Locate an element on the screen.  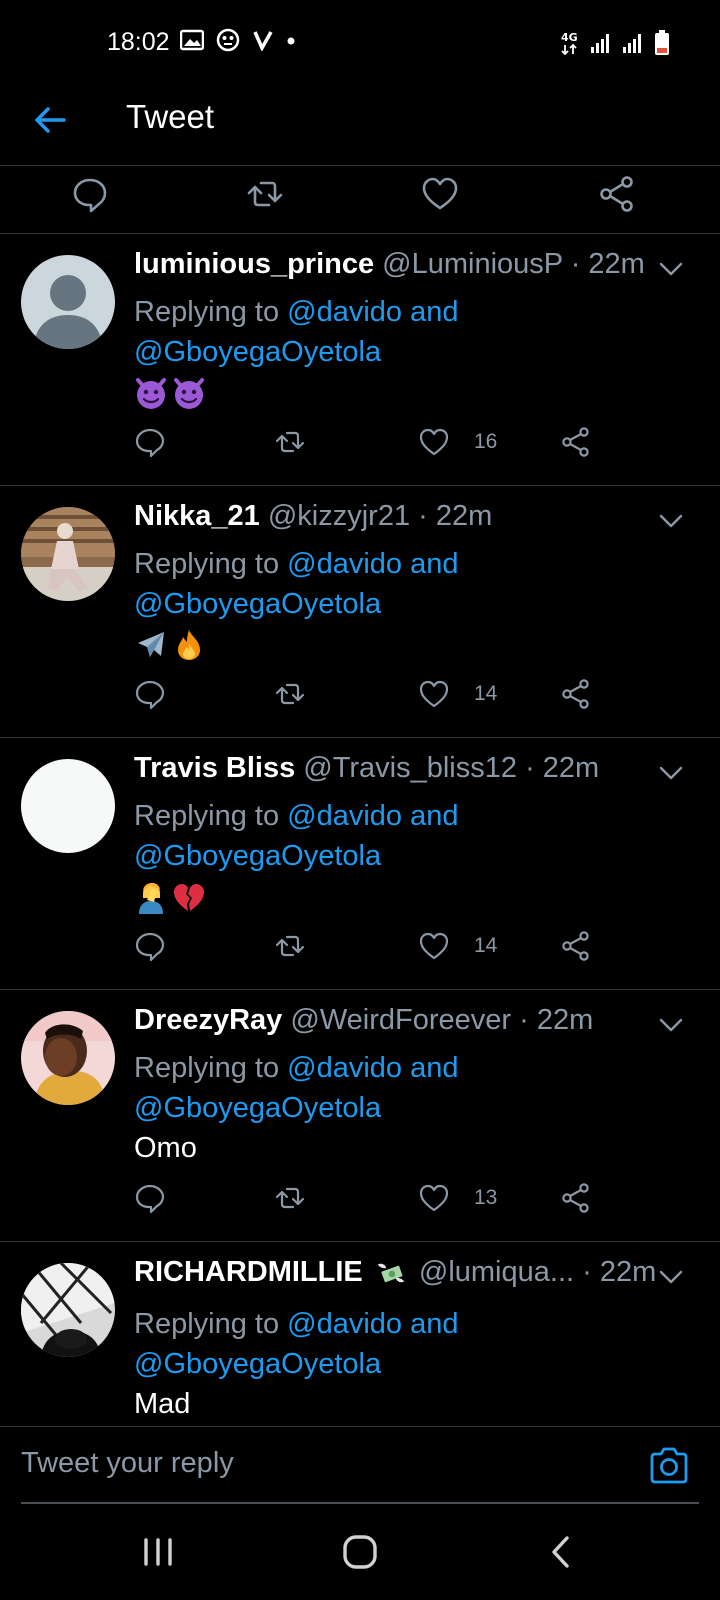
display-name: luminious_prince is located at coordinates (254, 264).